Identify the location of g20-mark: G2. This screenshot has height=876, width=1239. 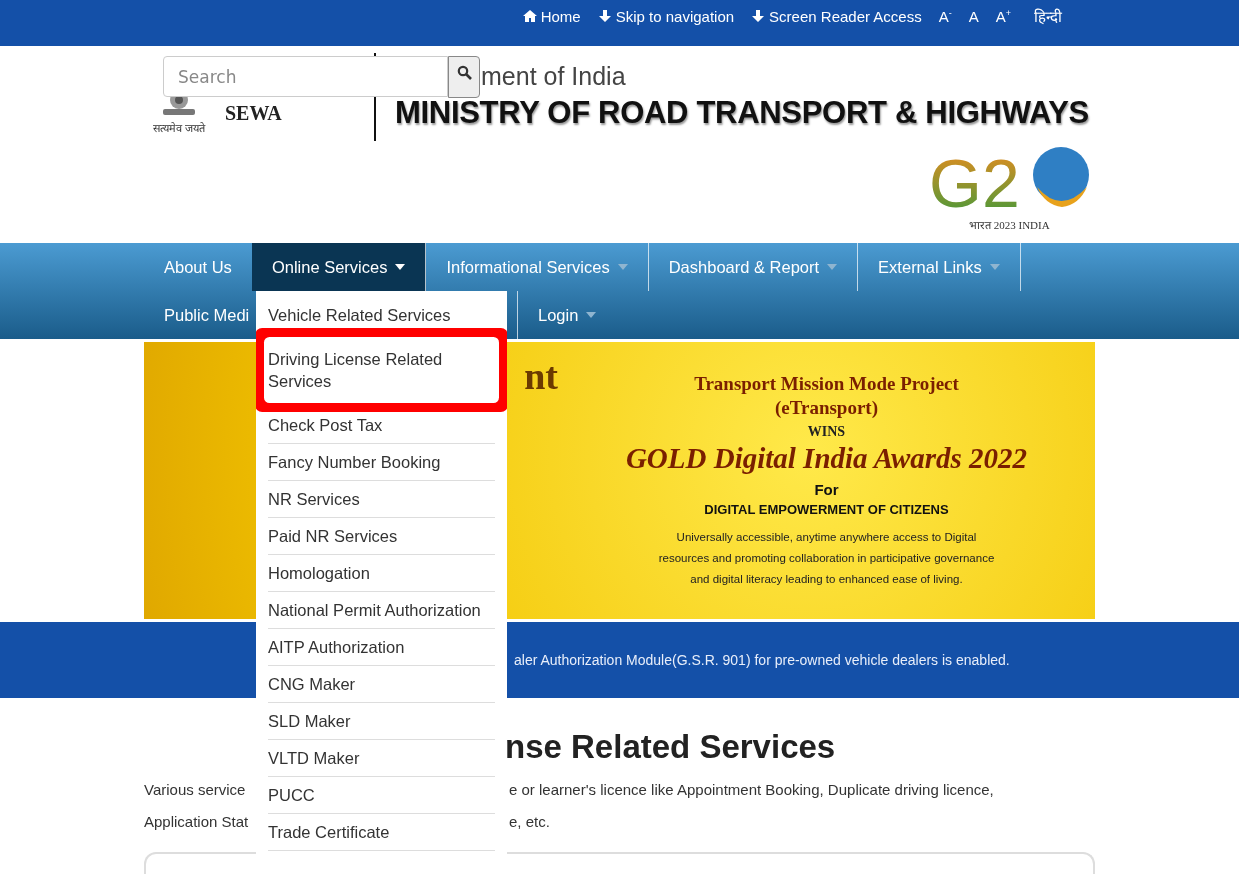
(974, 183).